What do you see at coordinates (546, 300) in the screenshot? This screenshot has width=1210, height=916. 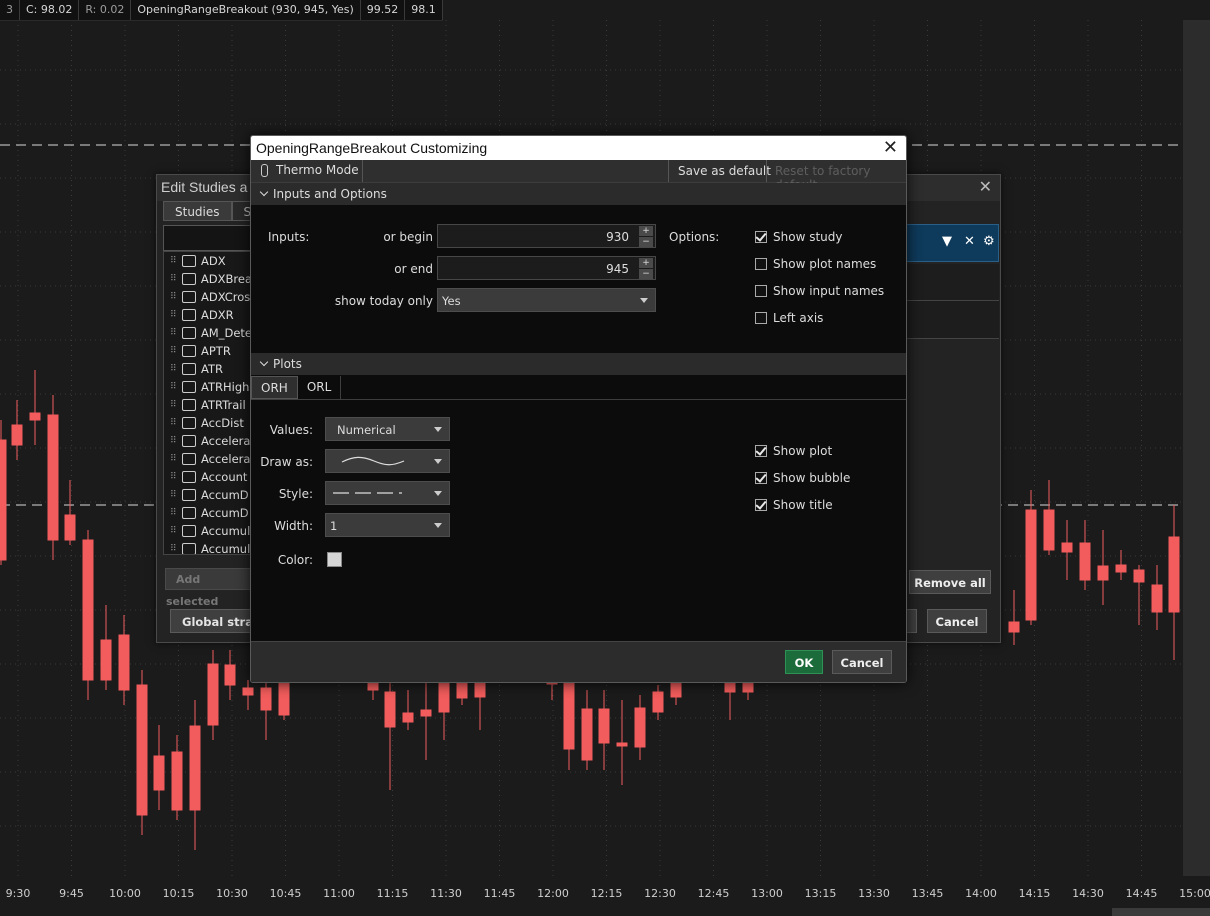 I see `today-only-select: Yes` at bounding box center [546, 300].